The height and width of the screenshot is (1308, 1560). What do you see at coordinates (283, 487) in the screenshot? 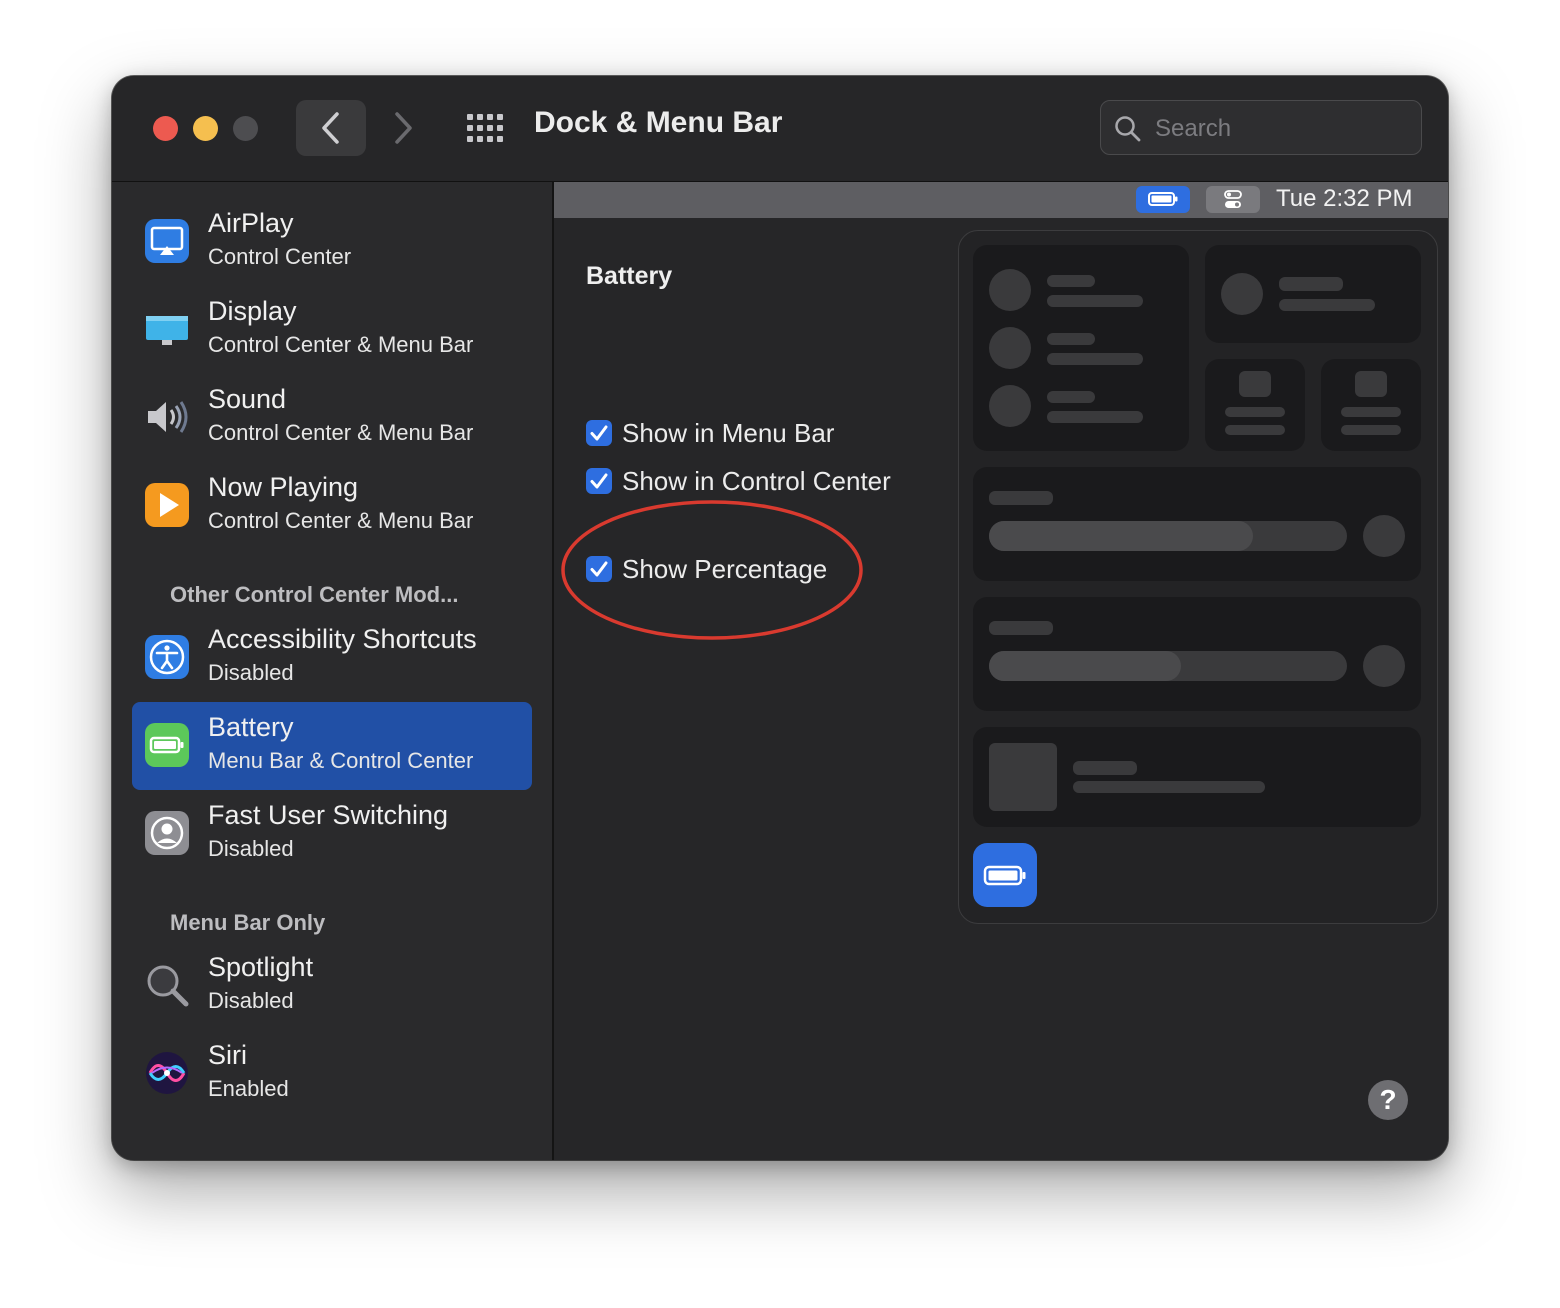
I see `sidebar-item-name: Now Playing` at bounding box center [283, 487].